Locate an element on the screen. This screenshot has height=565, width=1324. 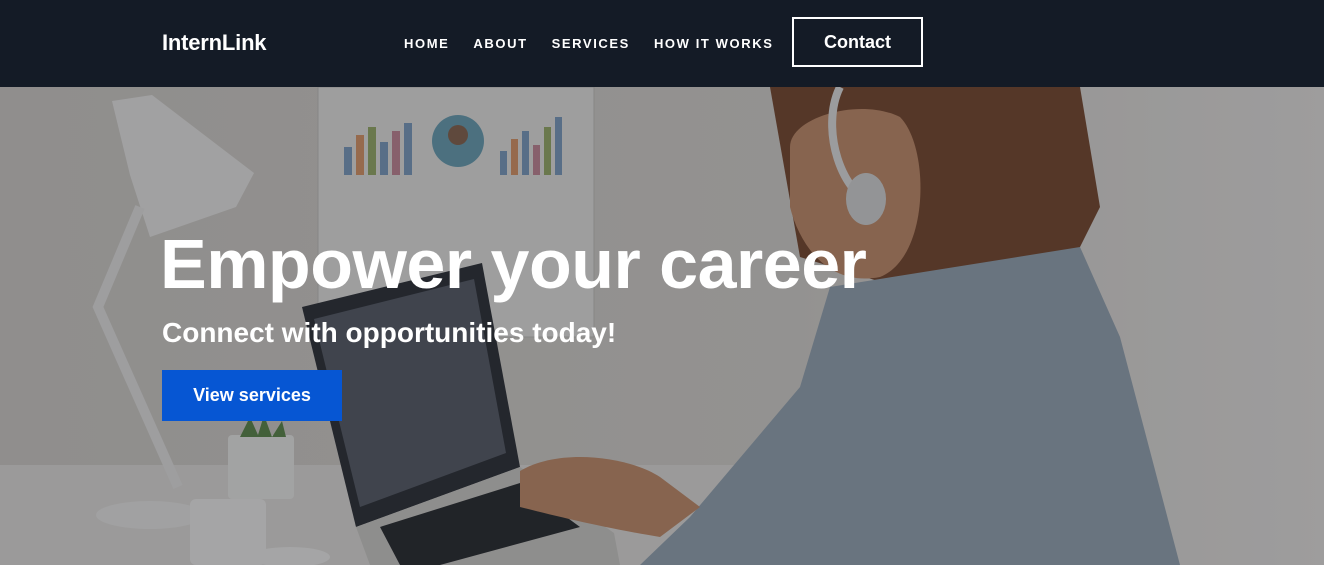
hero-subtitle: Connect with opportunities today! is located at coordinates (389, 332).